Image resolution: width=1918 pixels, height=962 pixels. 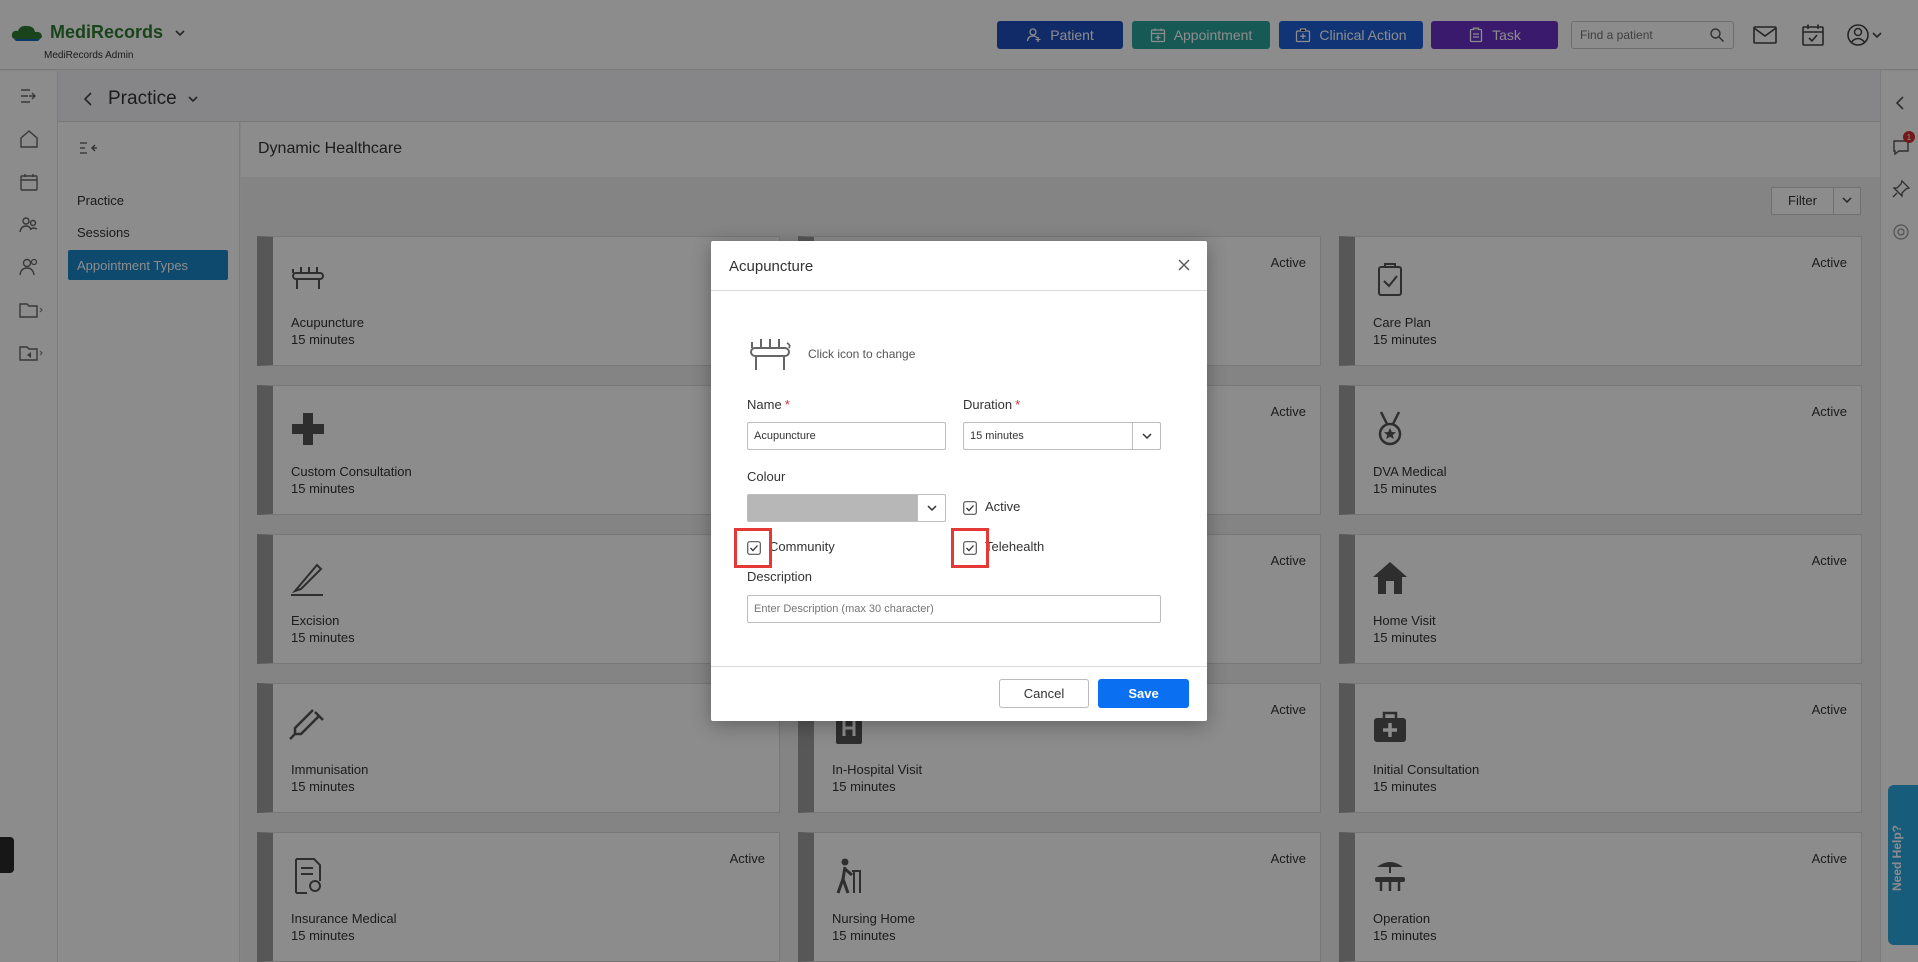 I want to click on duration-label-text: Duration, so click(x=988, y=404).